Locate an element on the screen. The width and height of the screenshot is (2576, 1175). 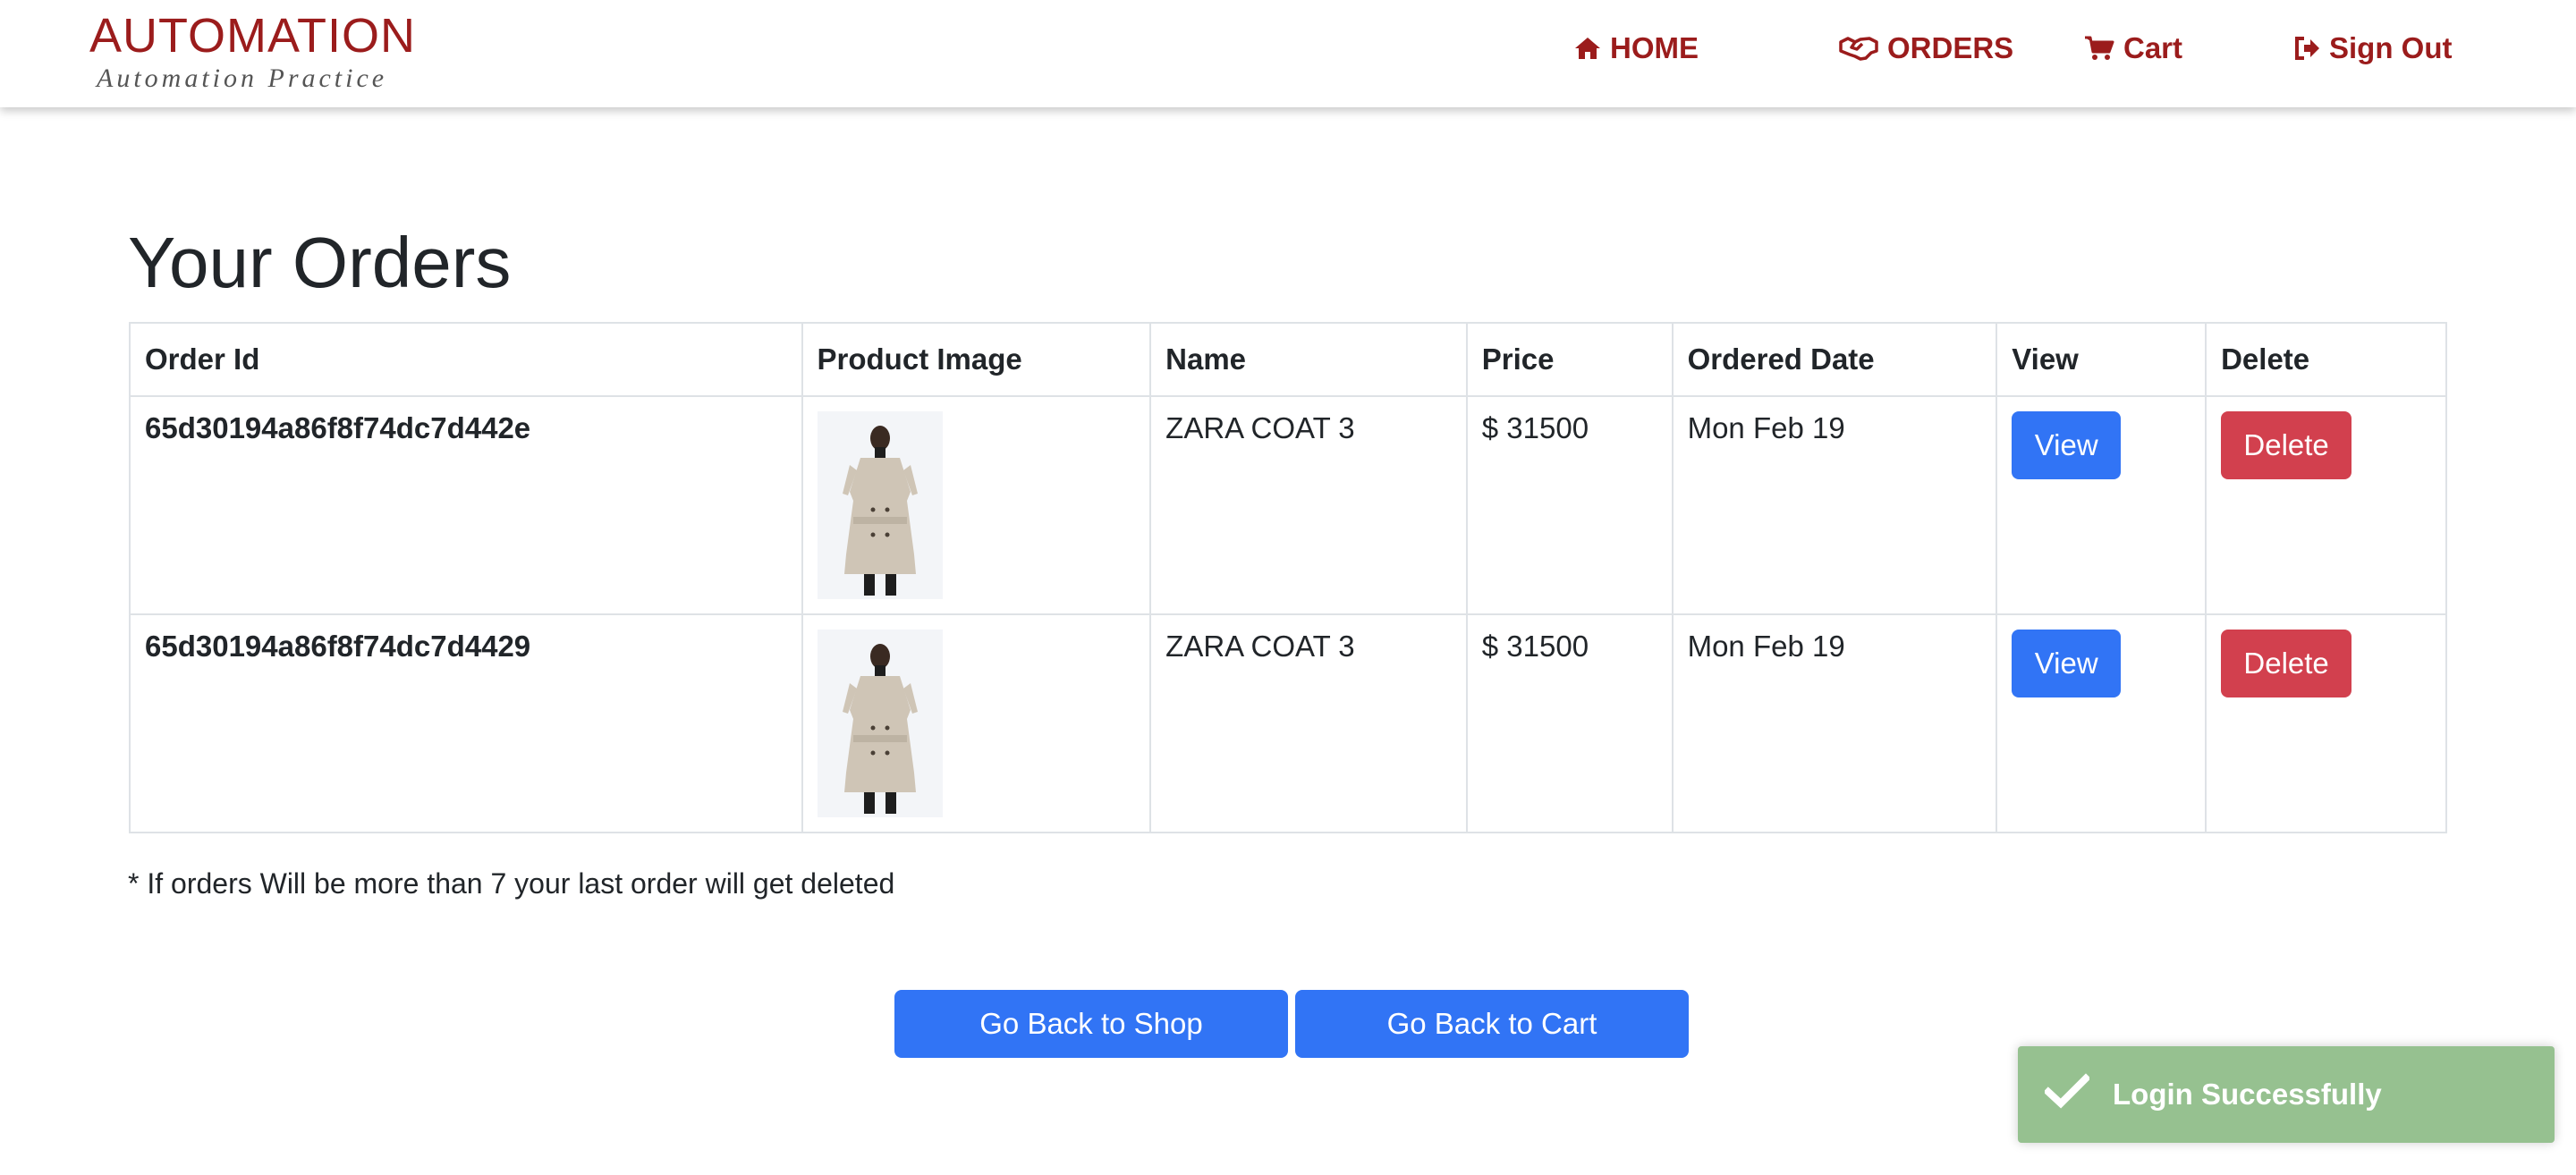
header-view: View is located at coordinates (2101, 360).